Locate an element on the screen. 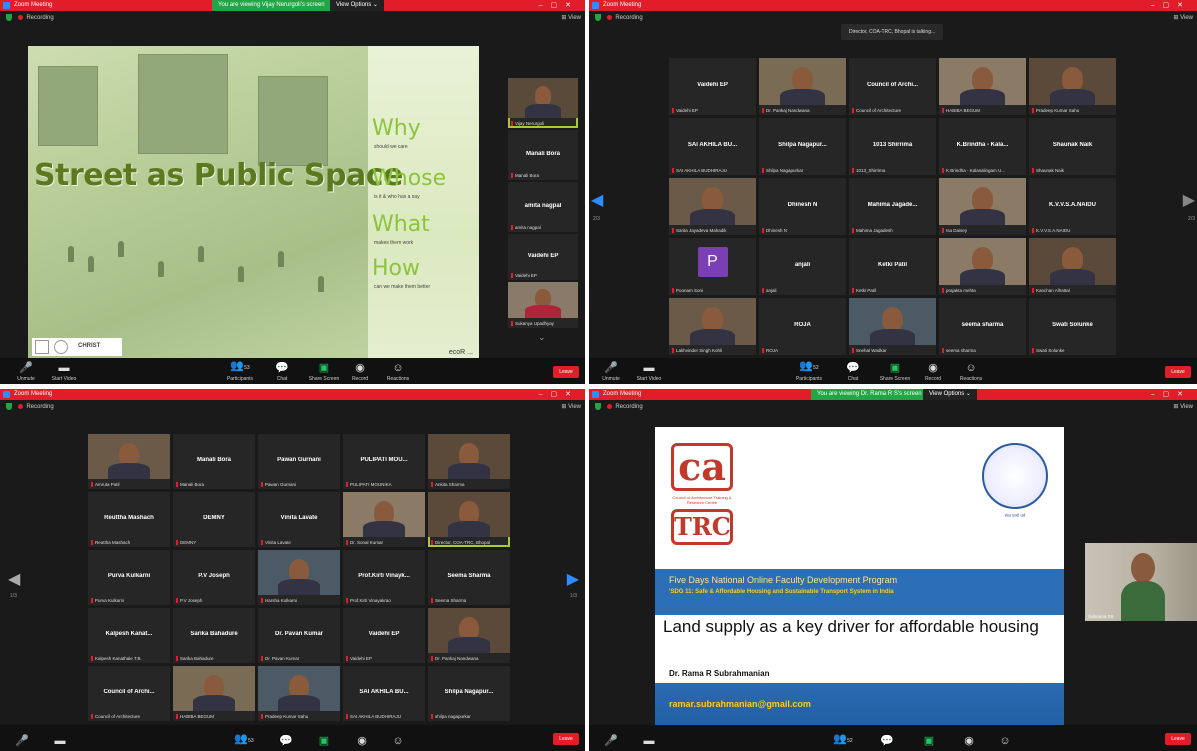 This screenshot has width=1197, height=751. participant-tile: anjali anjali is located at coordinates (802, 266).